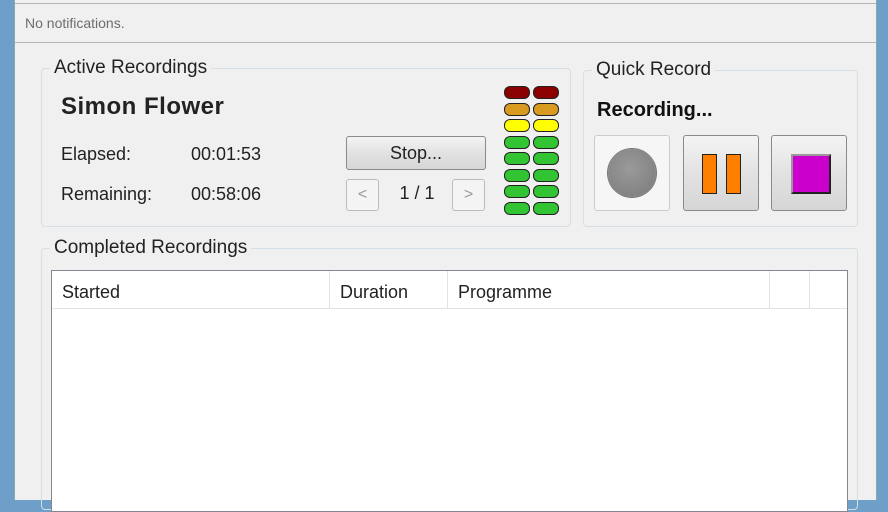 The height and width of the screenshot is (512, 888). What do you see at coordinates (226, 154) in the screenshot?
I see `elapsed-value: 00:01:53` at bounding box center [226, 154].